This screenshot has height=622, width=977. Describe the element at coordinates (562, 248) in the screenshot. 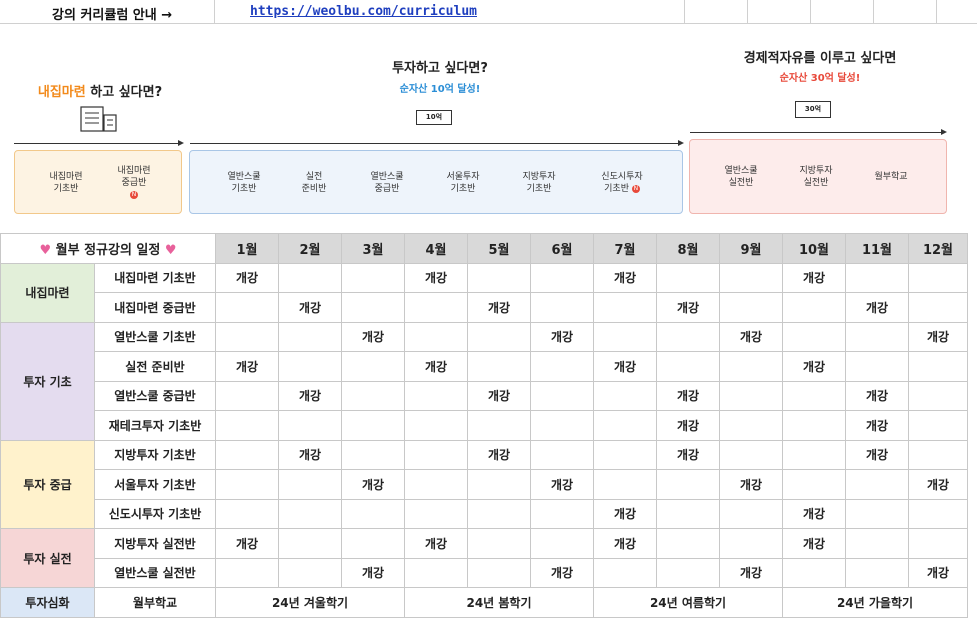

I see `month-header: 6월` at that location.